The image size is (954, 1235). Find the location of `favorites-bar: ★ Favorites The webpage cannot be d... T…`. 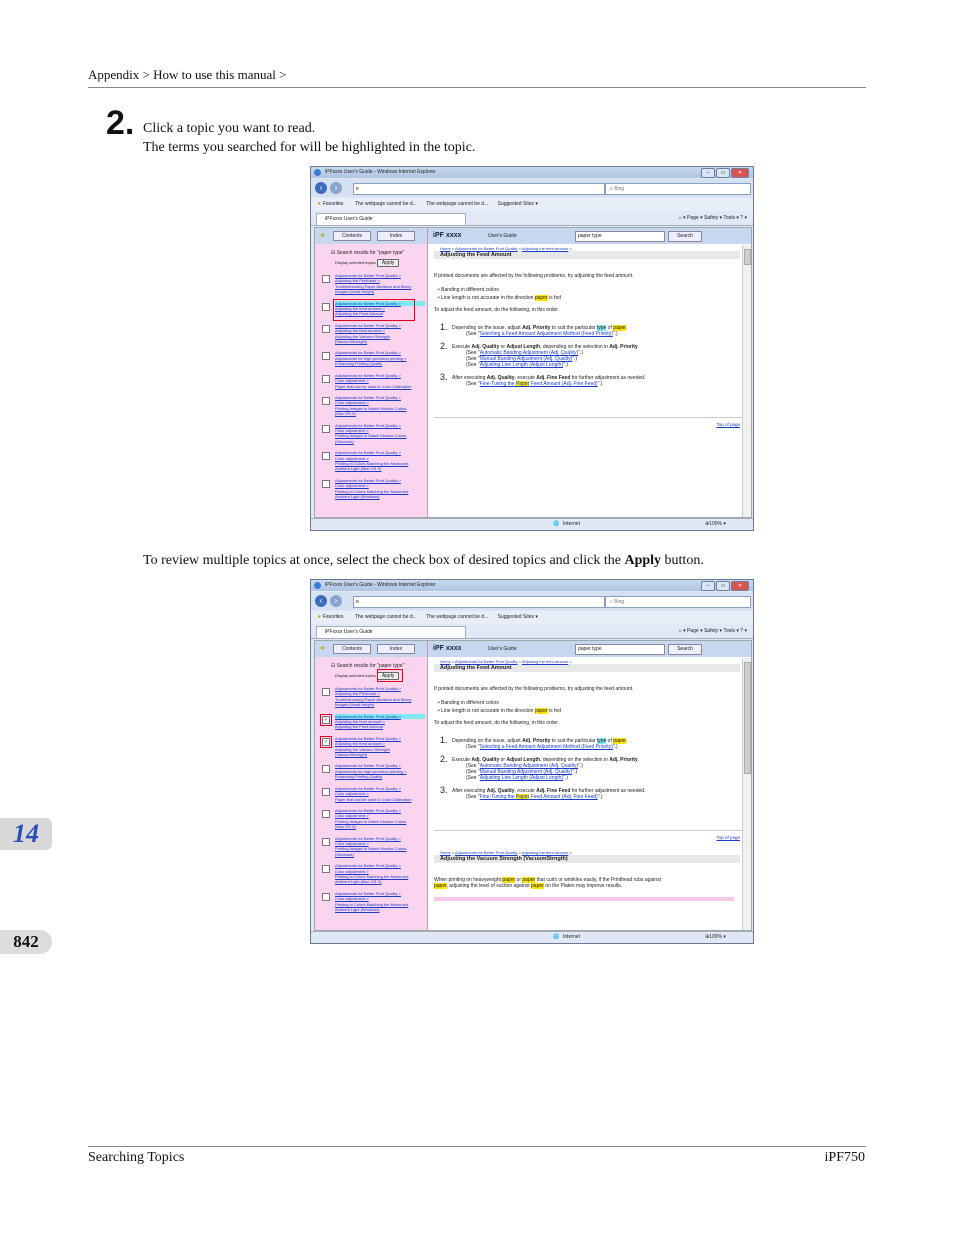

favorites-bar: ★ Favorites The webpage cannot be d... T… is located at coordinates (532, 617).